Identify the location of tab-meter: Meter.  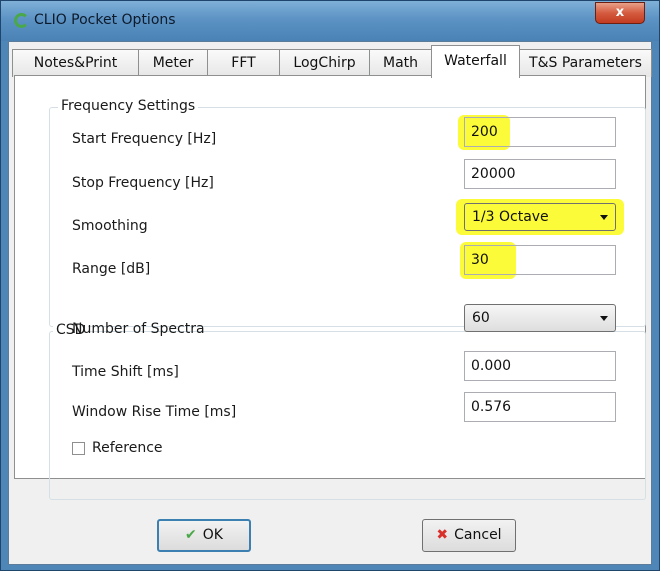
(173, 63).